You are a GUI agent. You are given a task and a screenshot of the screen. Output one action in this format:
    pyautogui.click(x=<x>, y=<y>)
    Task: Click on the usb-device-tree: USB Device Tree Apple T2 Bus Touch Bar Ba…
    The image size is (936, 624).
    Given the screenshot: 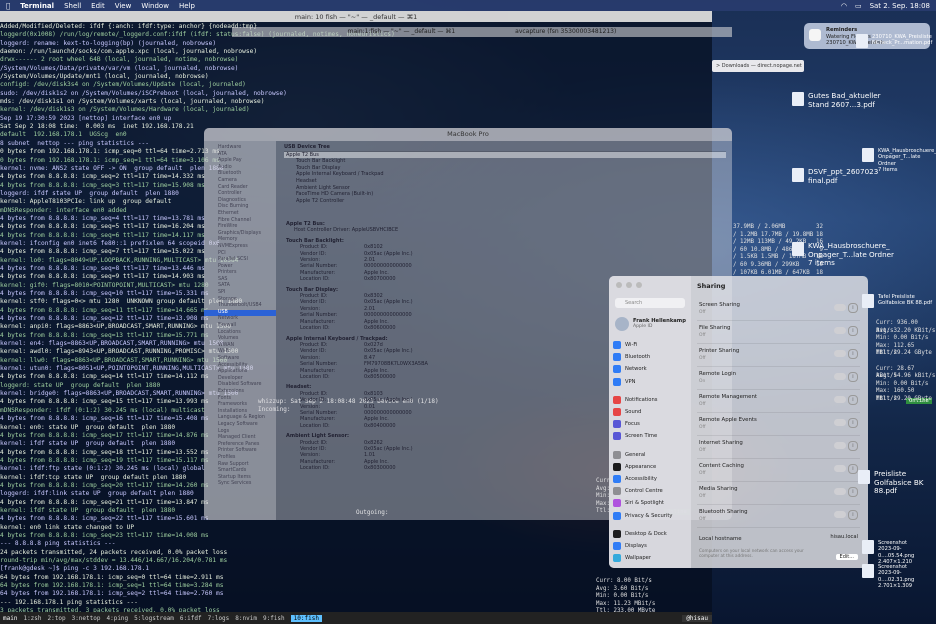 What is the action you would take?
    pyautogui.click(x=505, y=180)
    